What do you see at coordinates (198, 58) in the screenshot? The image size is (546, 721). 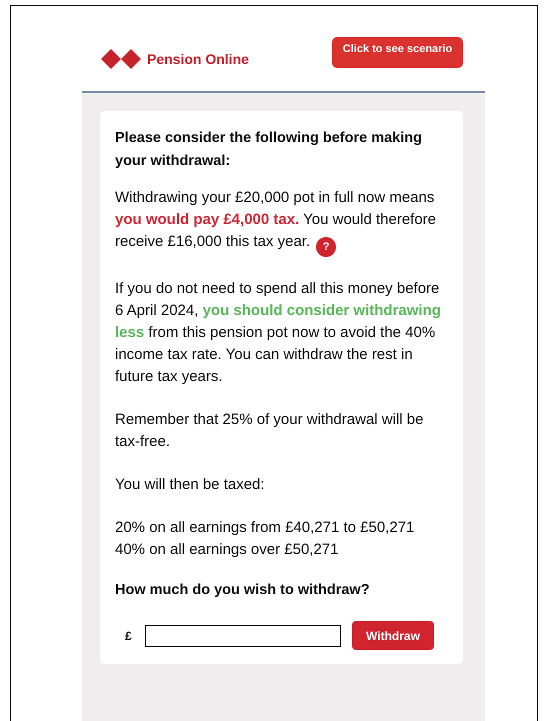 I see `brand-name: Pension Online` at bounding box center [198, 58].